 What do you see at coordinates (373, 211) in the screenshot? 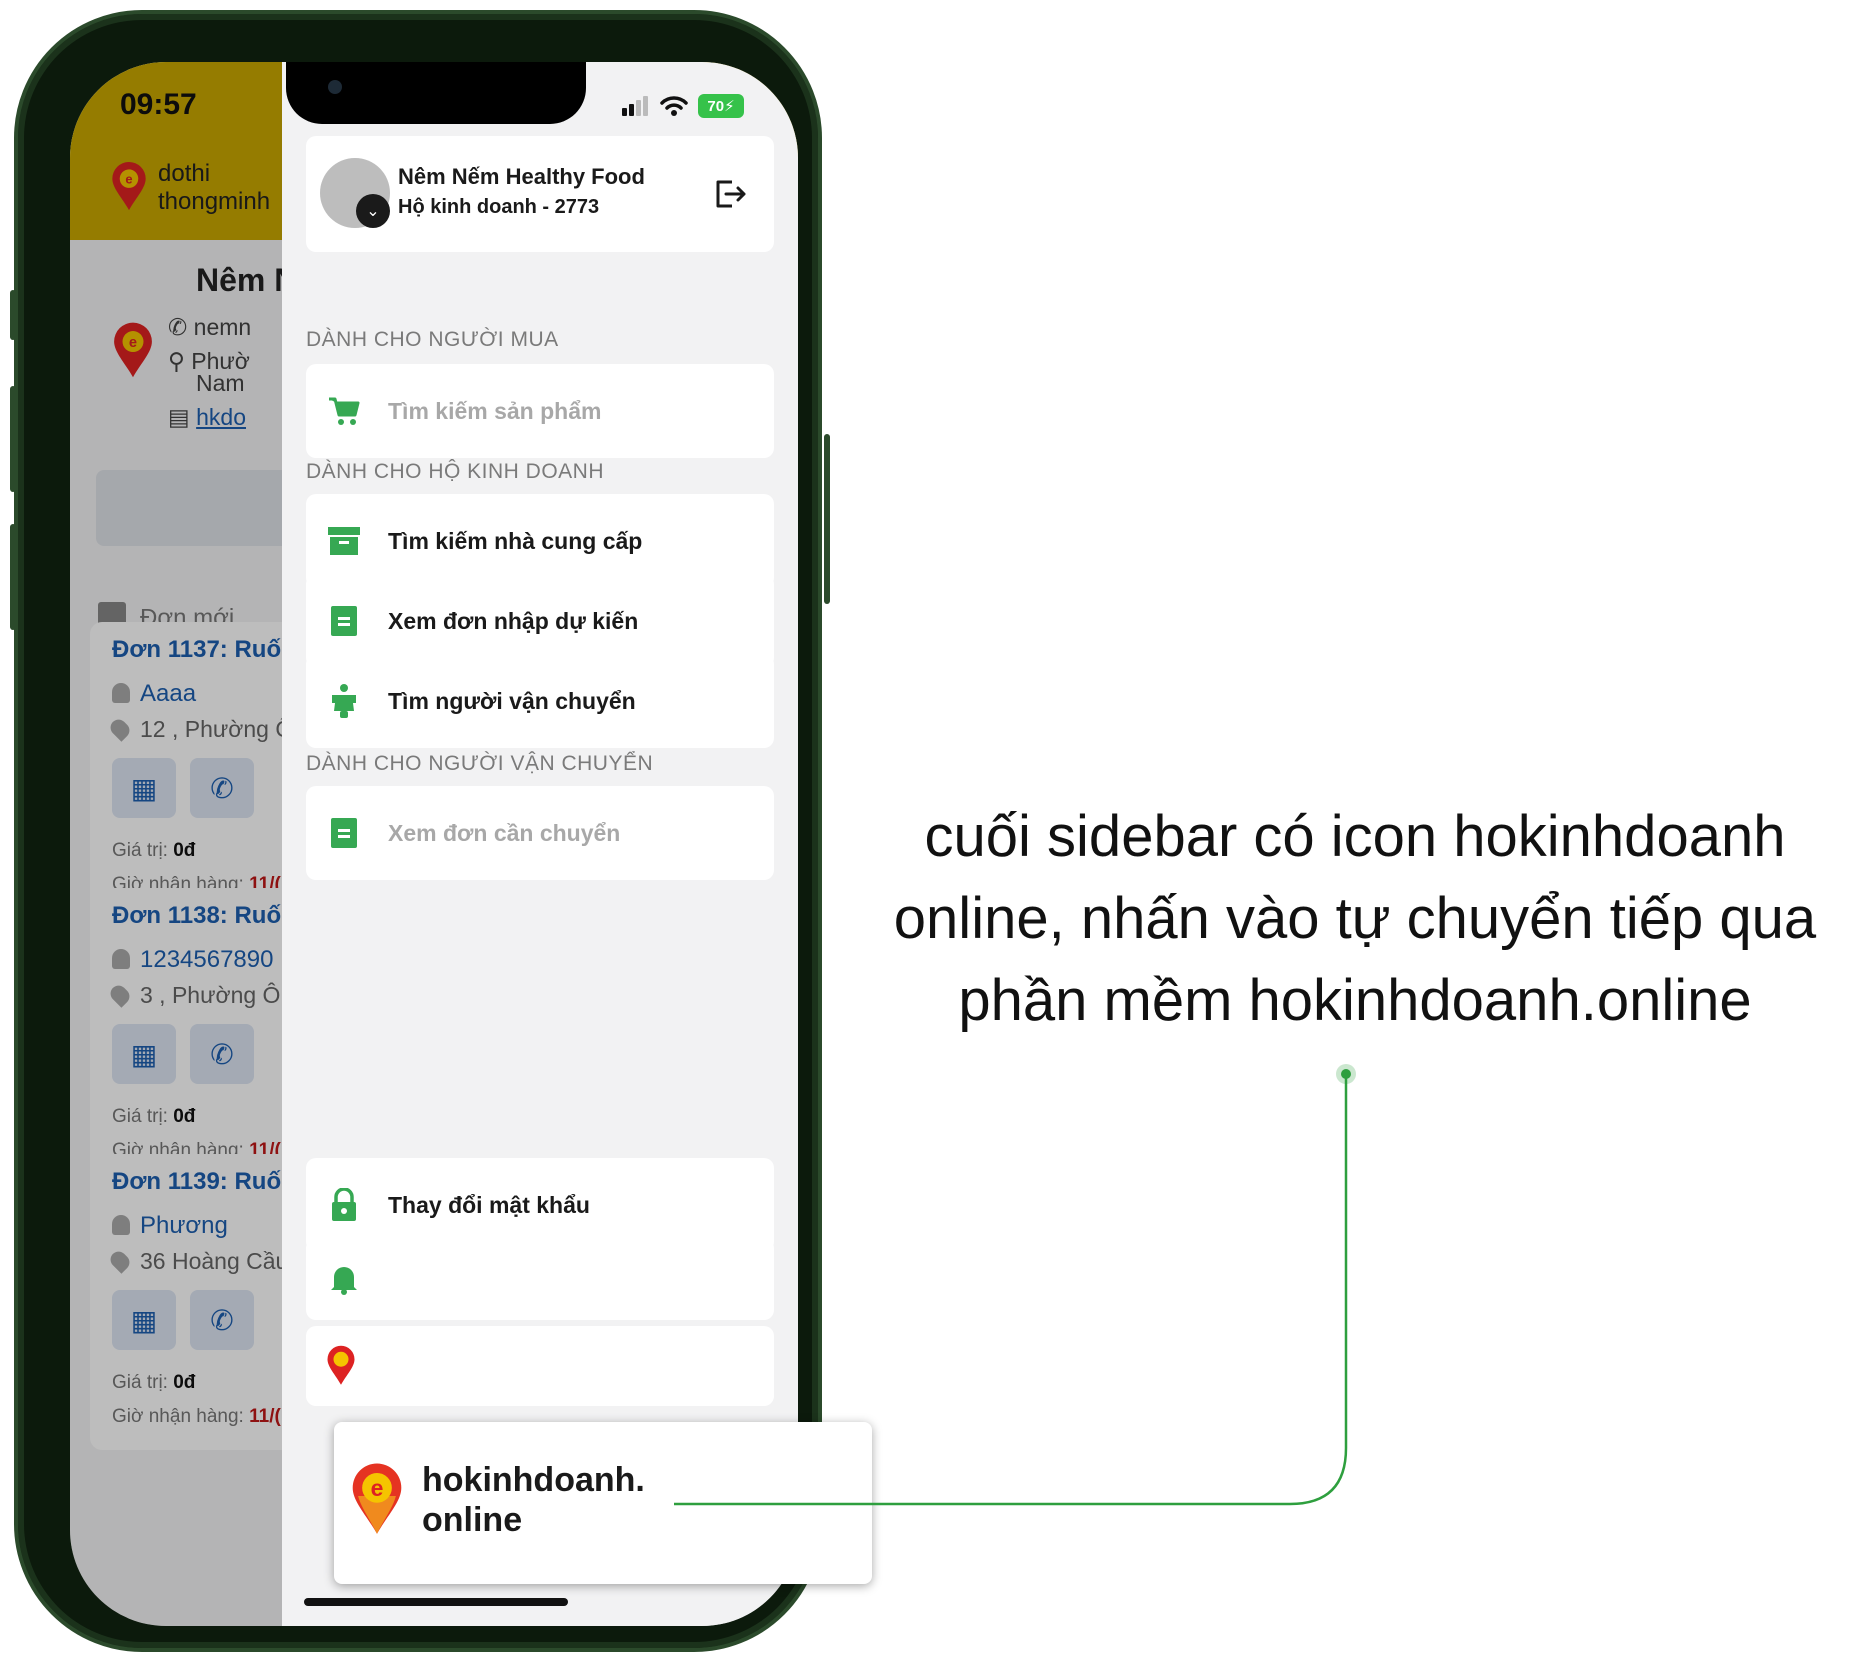
I see `chevron-down-icon: ⌄` at bounding box center [373, 211].